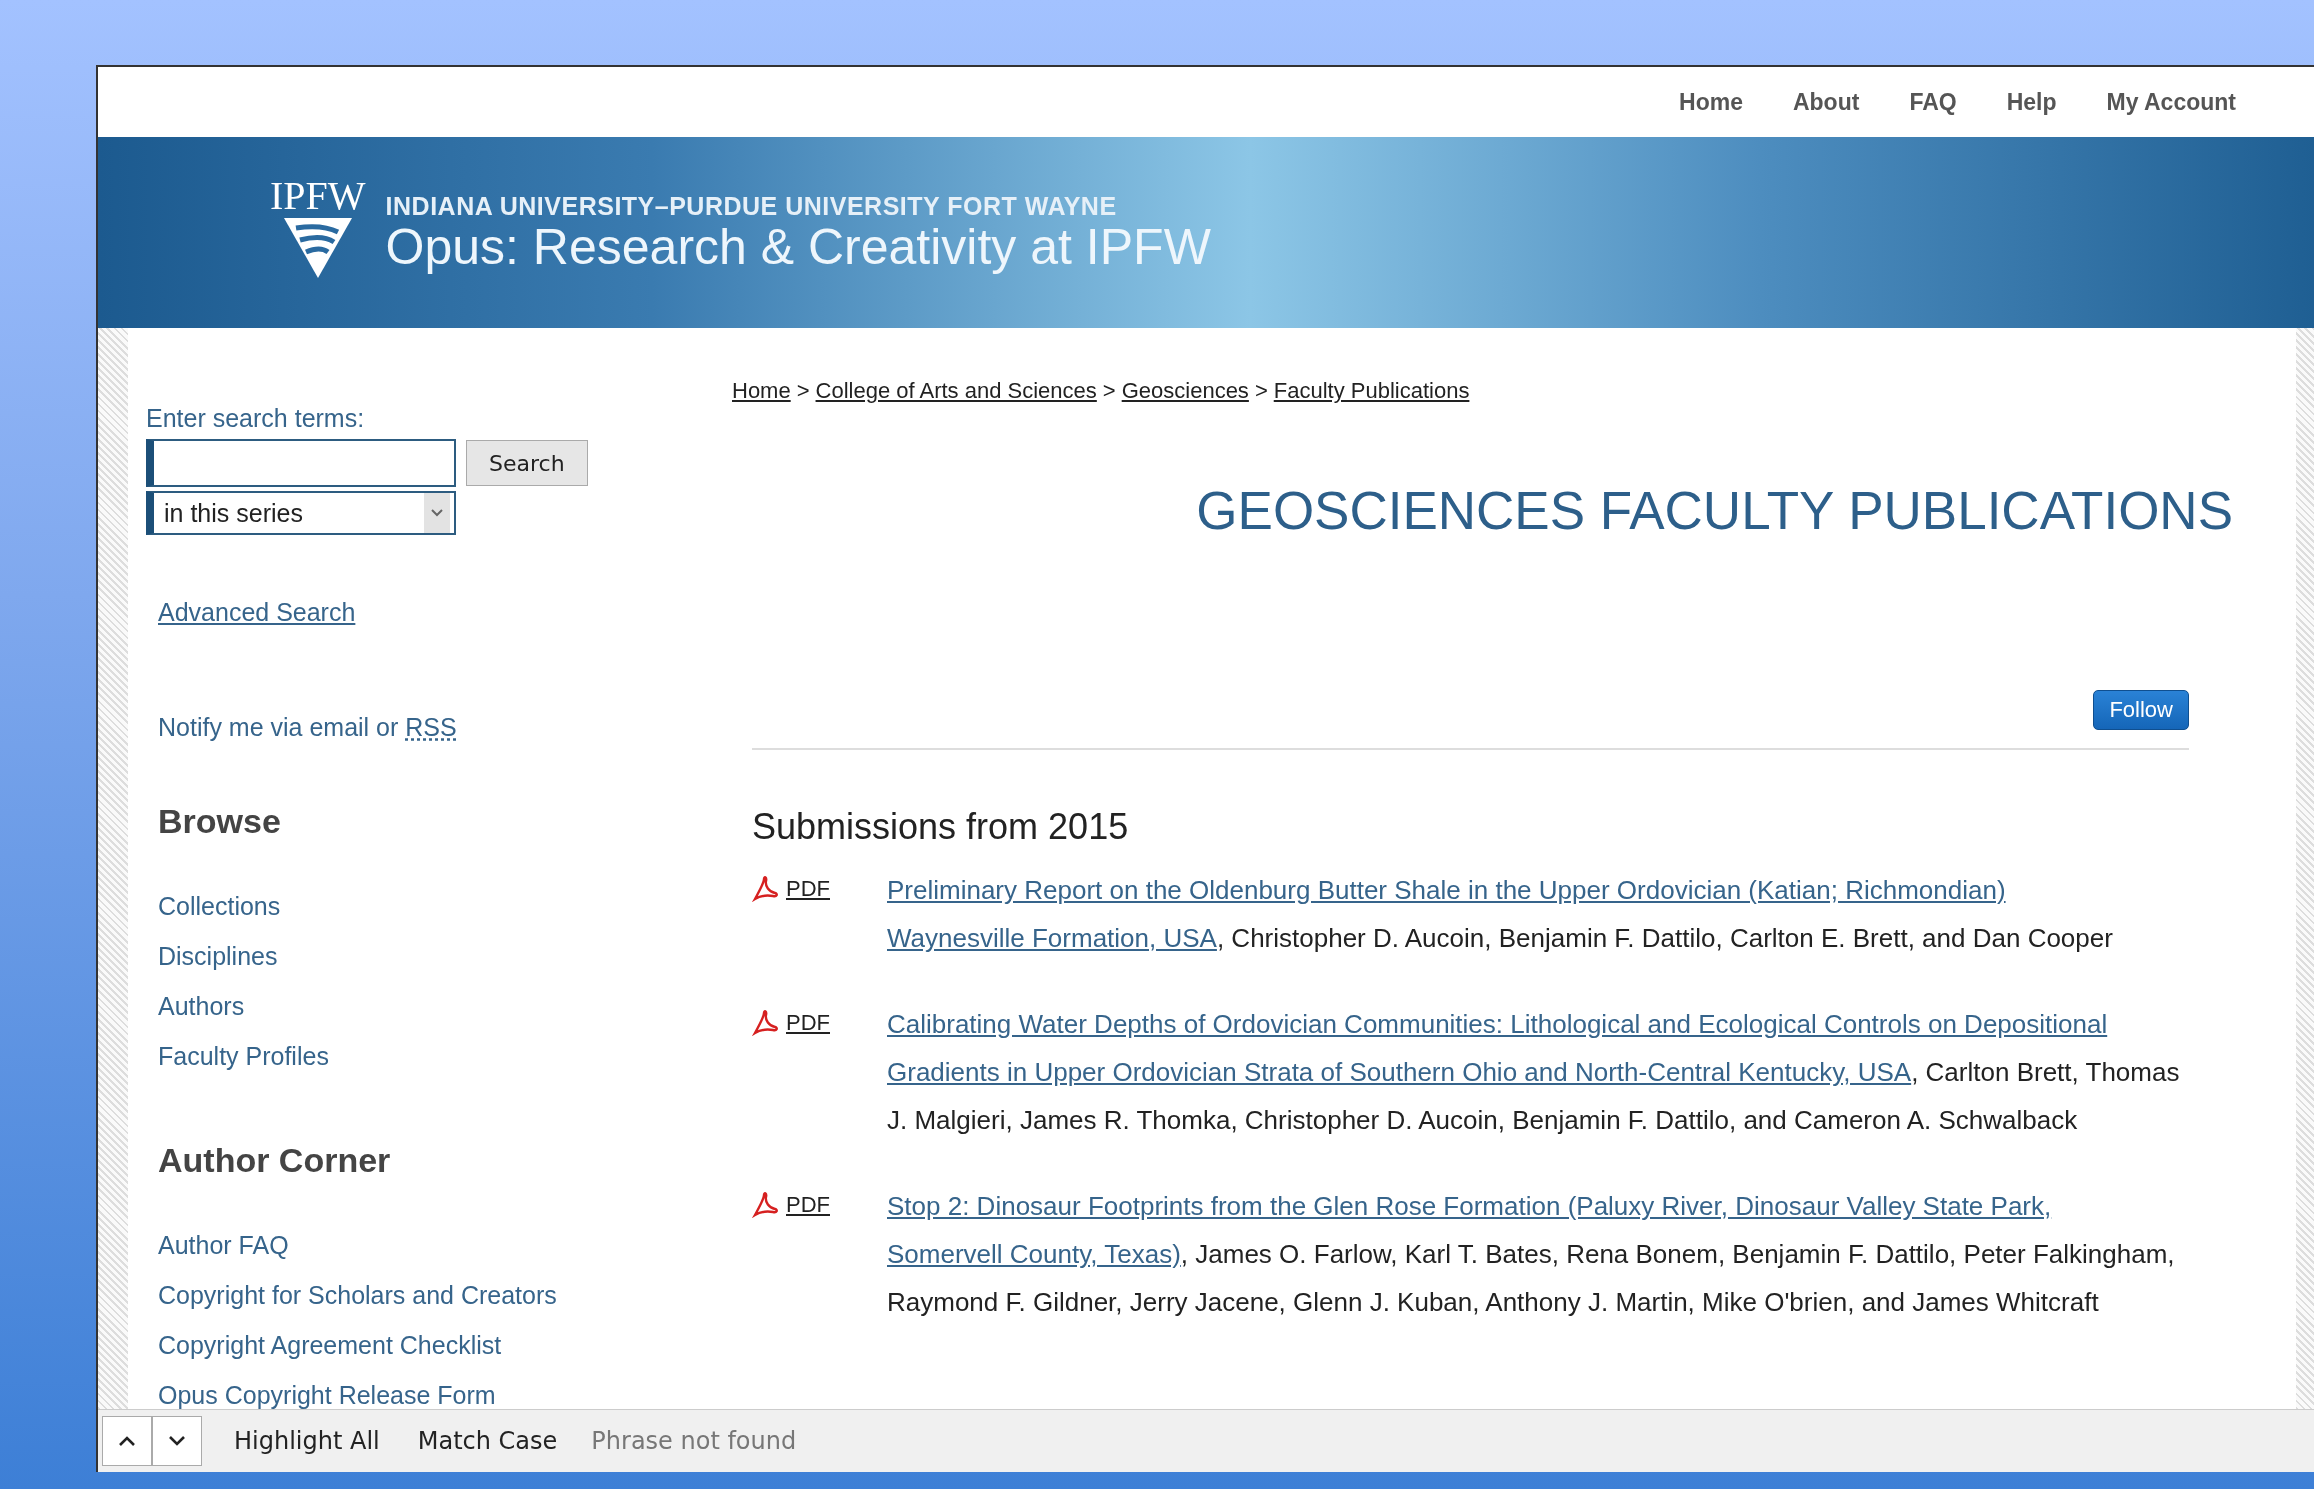  I want to click on publication-title-link: Gradients in Upper Ordovician Strata of Southern Ohio and North-Central Kentucky, USA, so click(1399, 1072).